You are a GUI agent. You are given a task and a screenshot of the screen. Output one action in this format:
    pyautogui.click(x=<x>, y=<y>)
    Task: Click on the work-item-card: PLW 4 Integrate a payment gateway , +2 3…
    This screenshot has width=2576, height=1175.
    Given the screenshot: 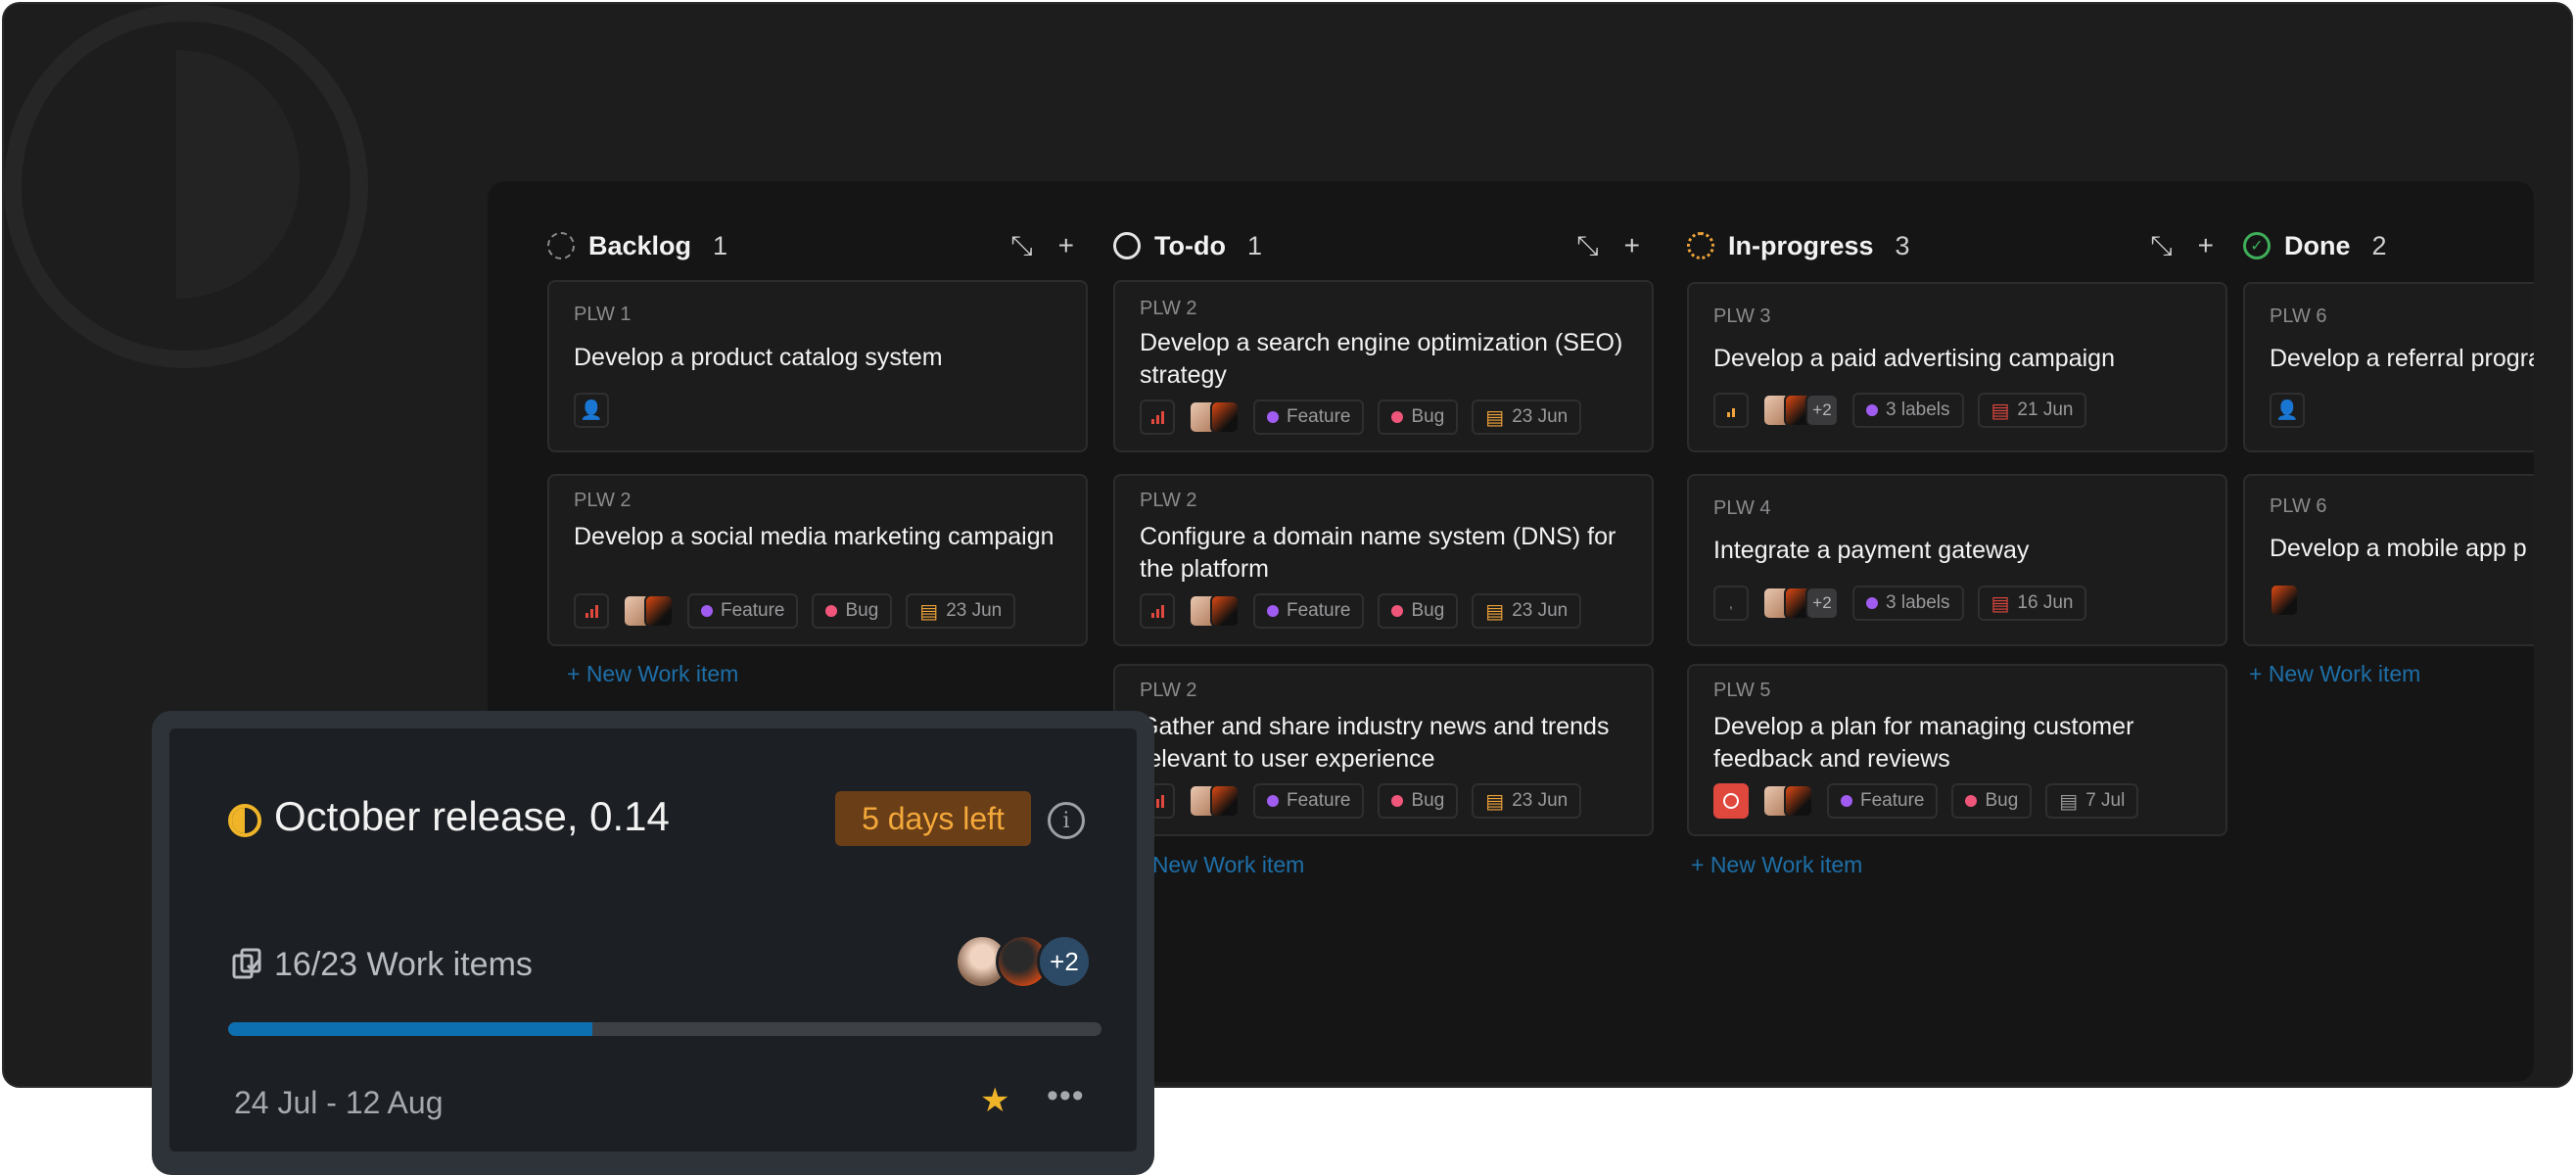 What is the action you would take?
    pyautogui.click(x=1957, y=560)
    